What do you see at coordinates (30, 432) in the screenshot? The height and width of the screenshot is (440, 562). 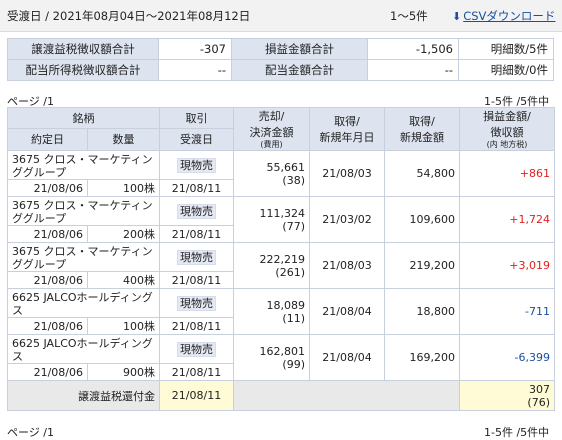 I see `page-indicator-bottom: ページ /1` at bounding box center [30, 432].